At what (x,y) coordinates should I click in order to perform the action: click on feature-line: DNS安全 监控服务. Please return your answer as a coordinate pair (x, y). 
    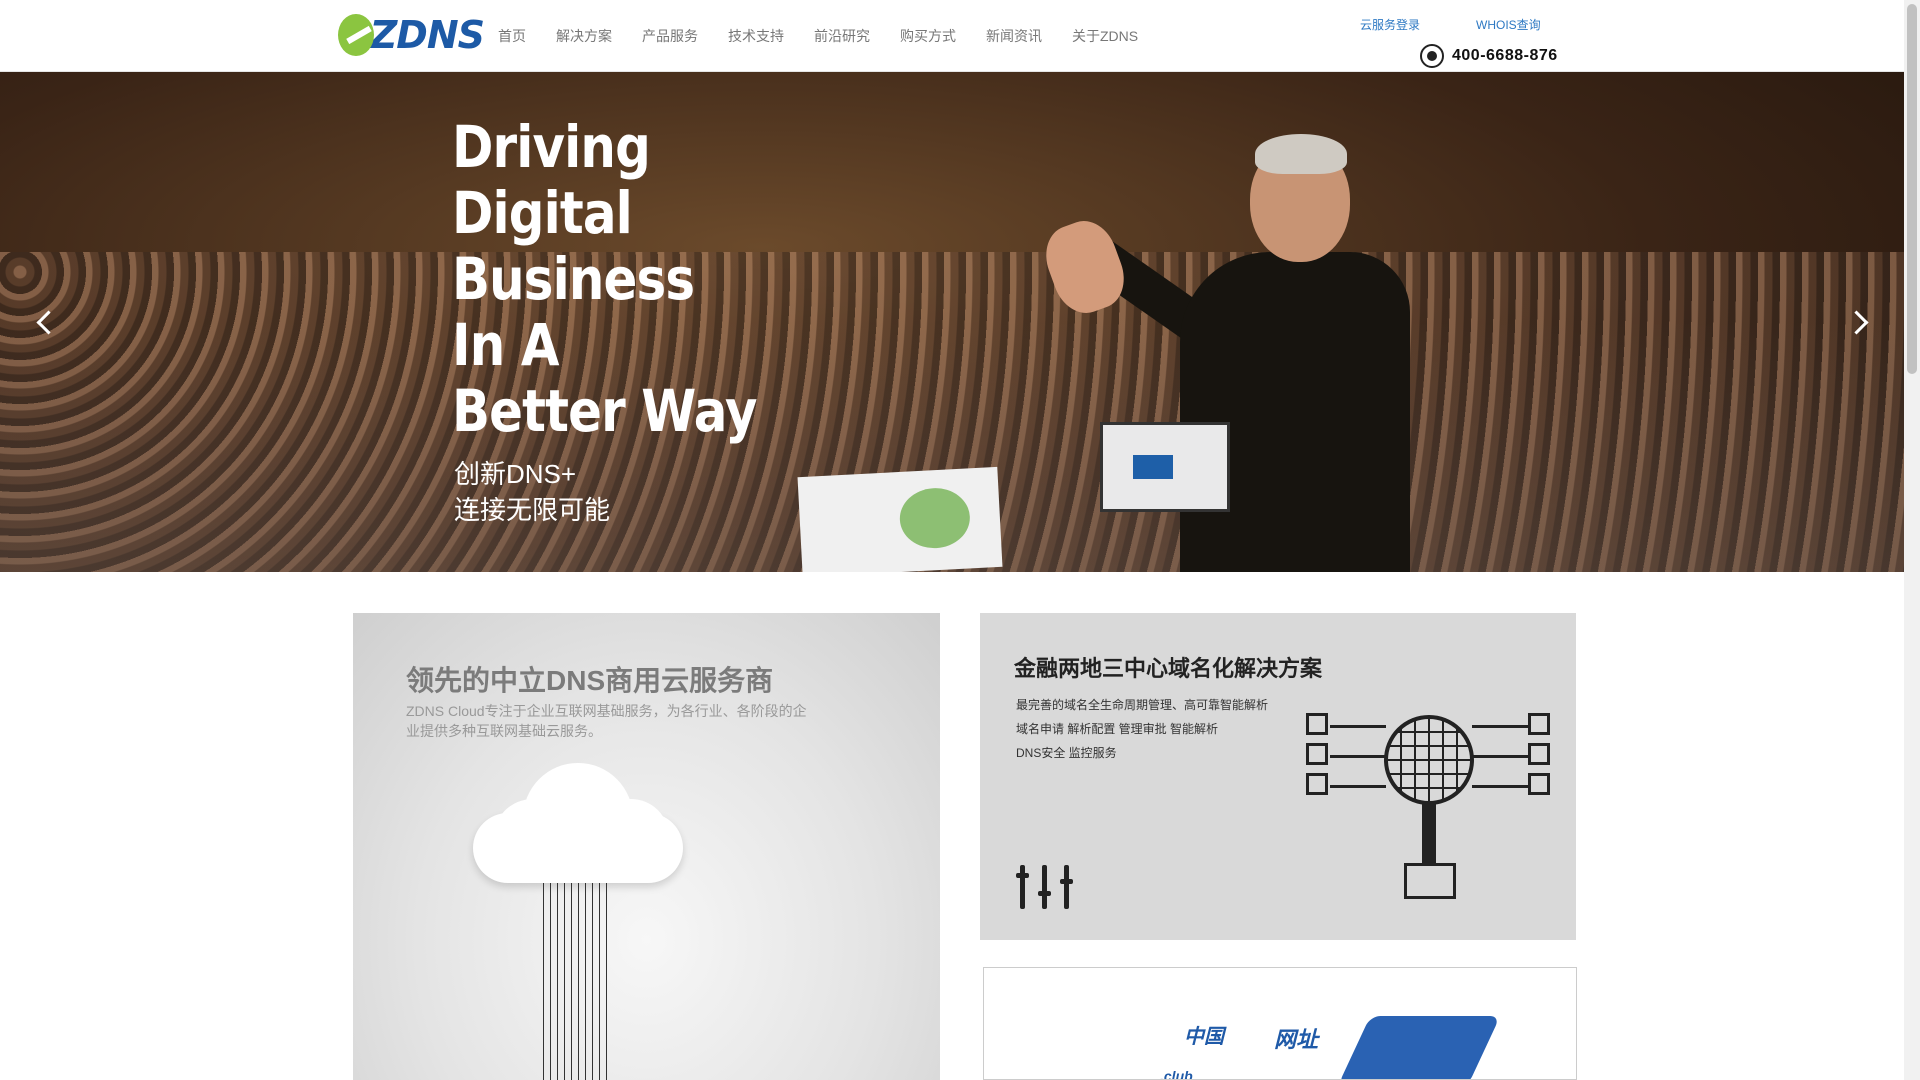
    Looking at the image, I should click on (1066, 753).